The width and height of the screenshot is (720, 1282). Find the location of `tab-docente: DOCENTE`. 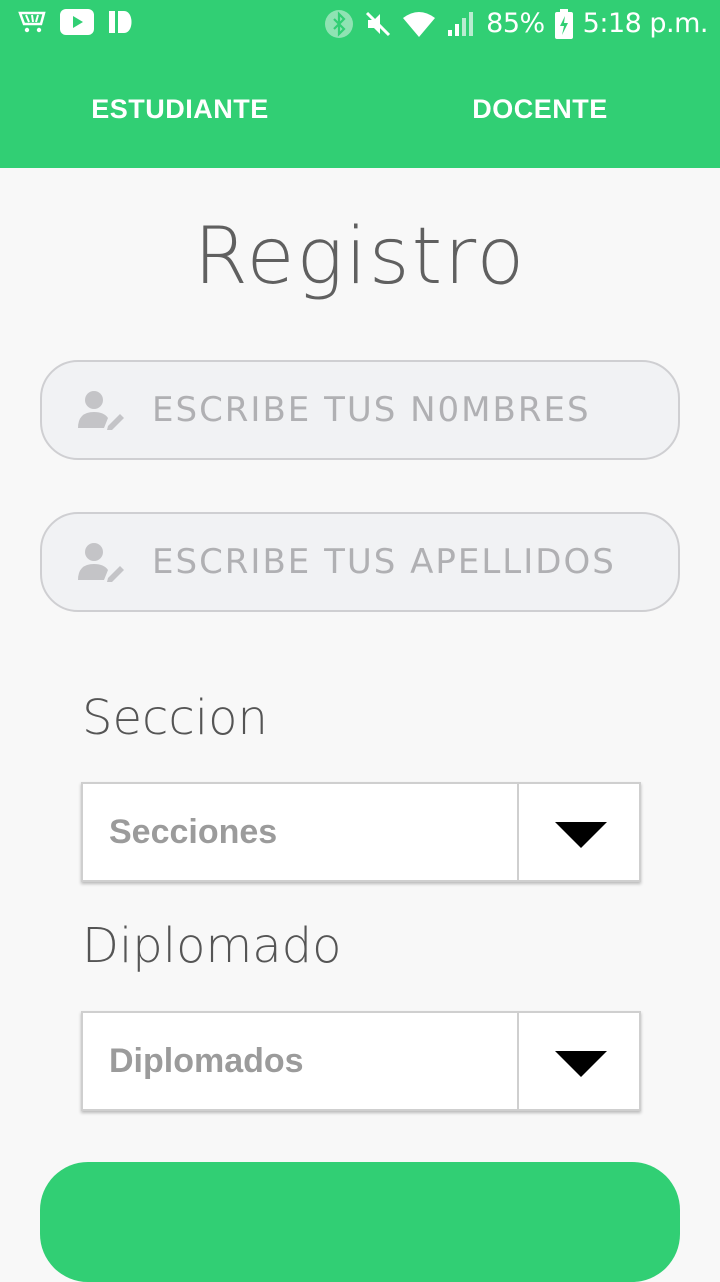

tab-docente: DOCENTE is located at coordinates (540, 109).